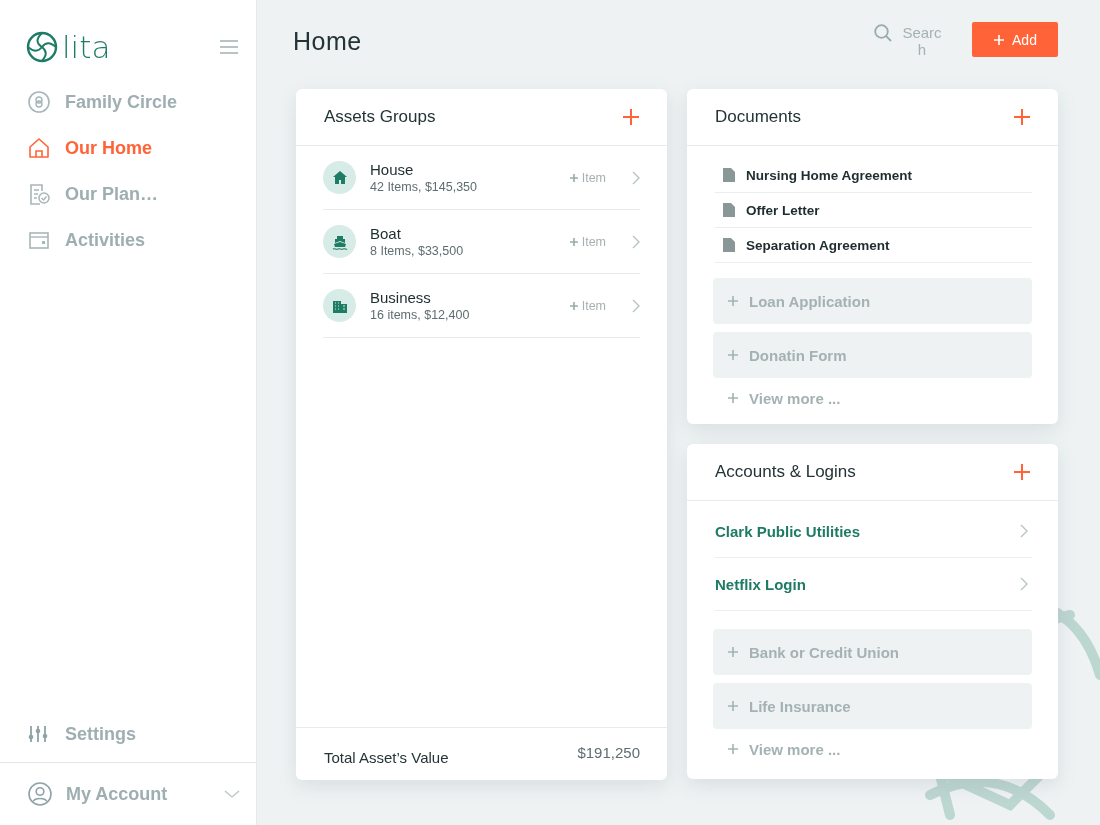 This screenshot has width=1100, height=825. Describe the element at coordinates (386, 233) in the screenshot. I see `group-name: Boat` at that location.